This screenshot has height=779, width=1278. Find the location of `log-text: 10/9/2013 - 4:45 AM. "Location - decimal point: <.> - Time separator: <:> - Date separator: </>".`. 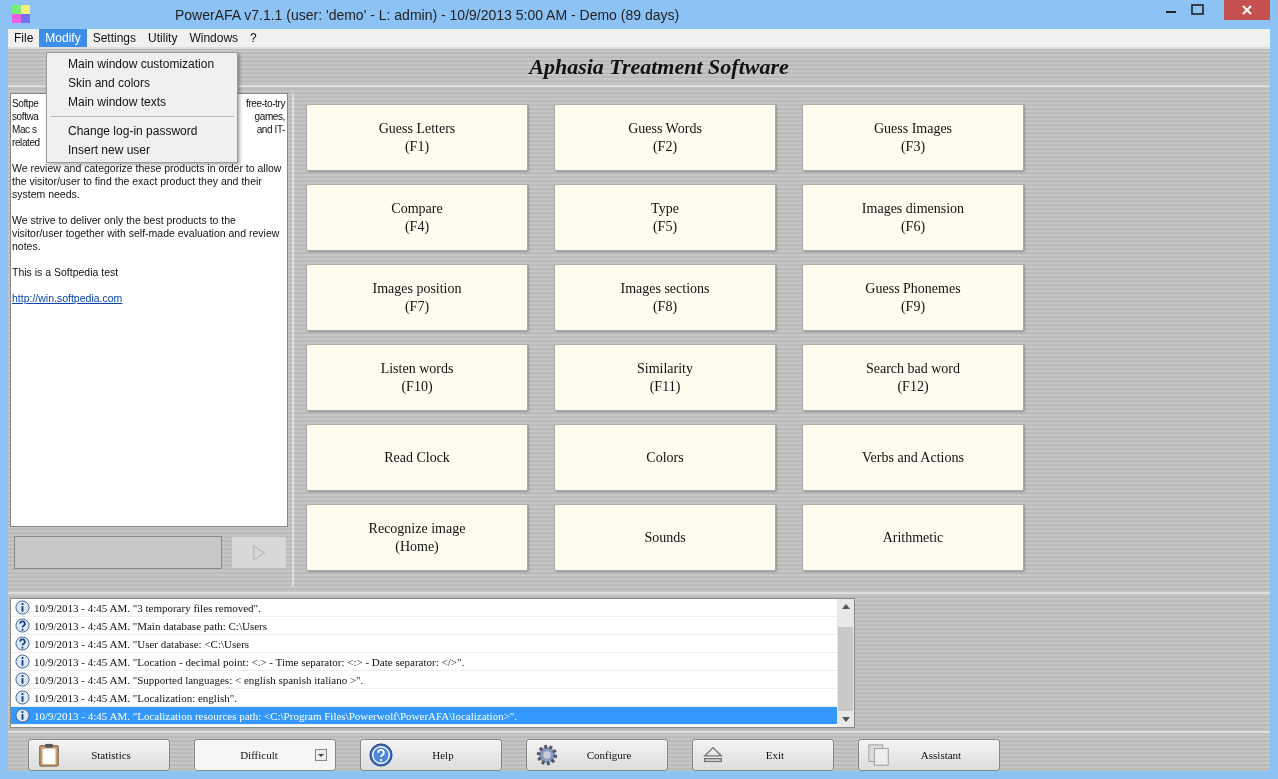

log-text: 10/9/2013 - 4:45 AM. "Location - decimal point: <.> - Time separator: <:> - Date separator: </>". is located at coordinates (249, 661).